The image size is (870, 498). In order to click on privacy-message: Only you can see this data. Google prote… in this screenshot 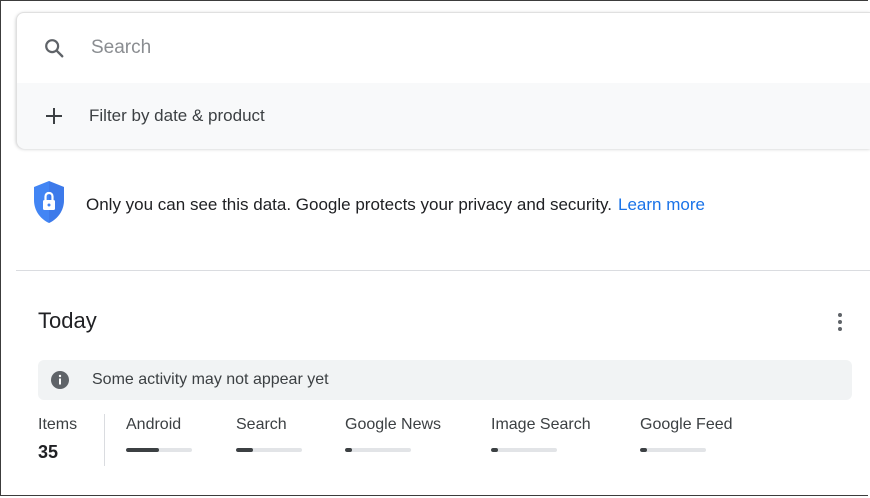, I will do `click(349, 204)`.